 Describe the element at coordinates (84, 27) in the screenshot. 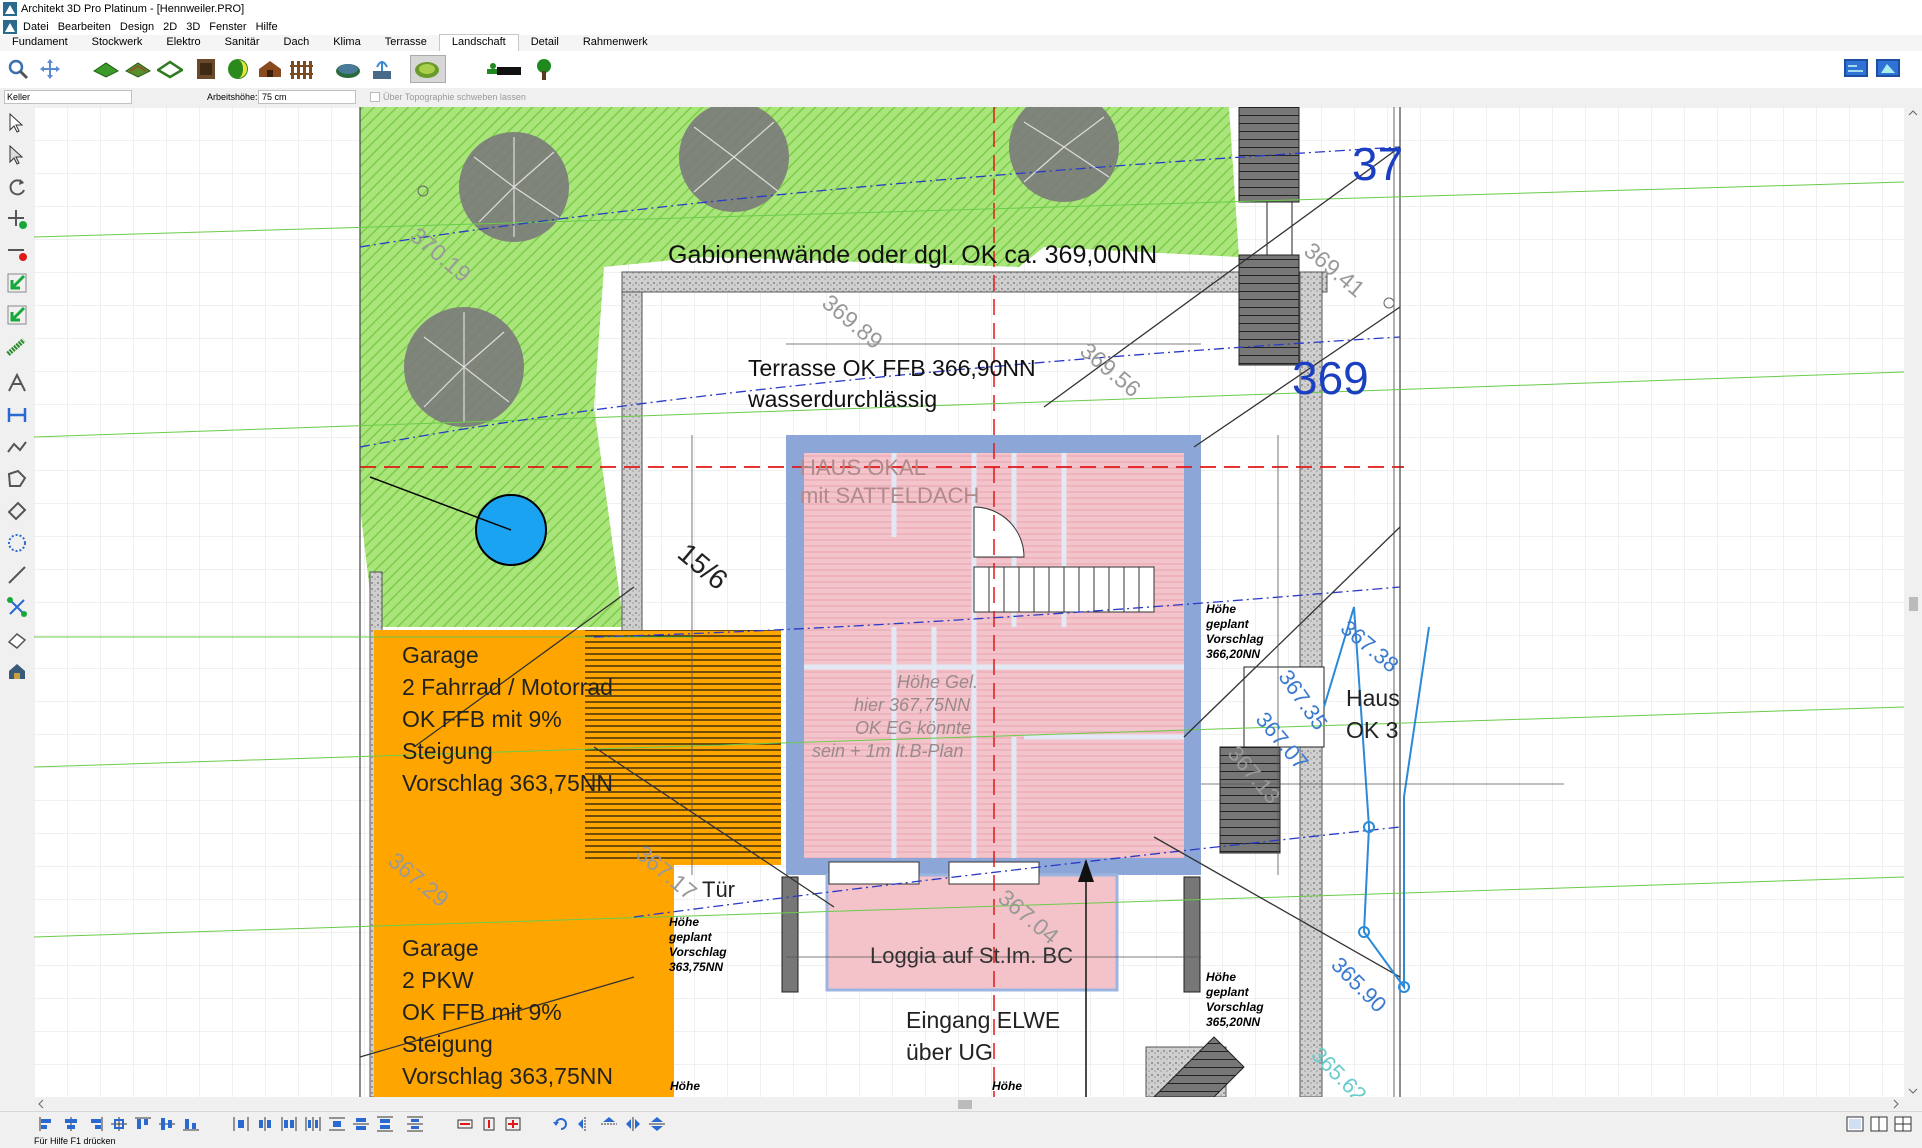

I see `menu-bearbeiten: Bearbeiten` at that location.